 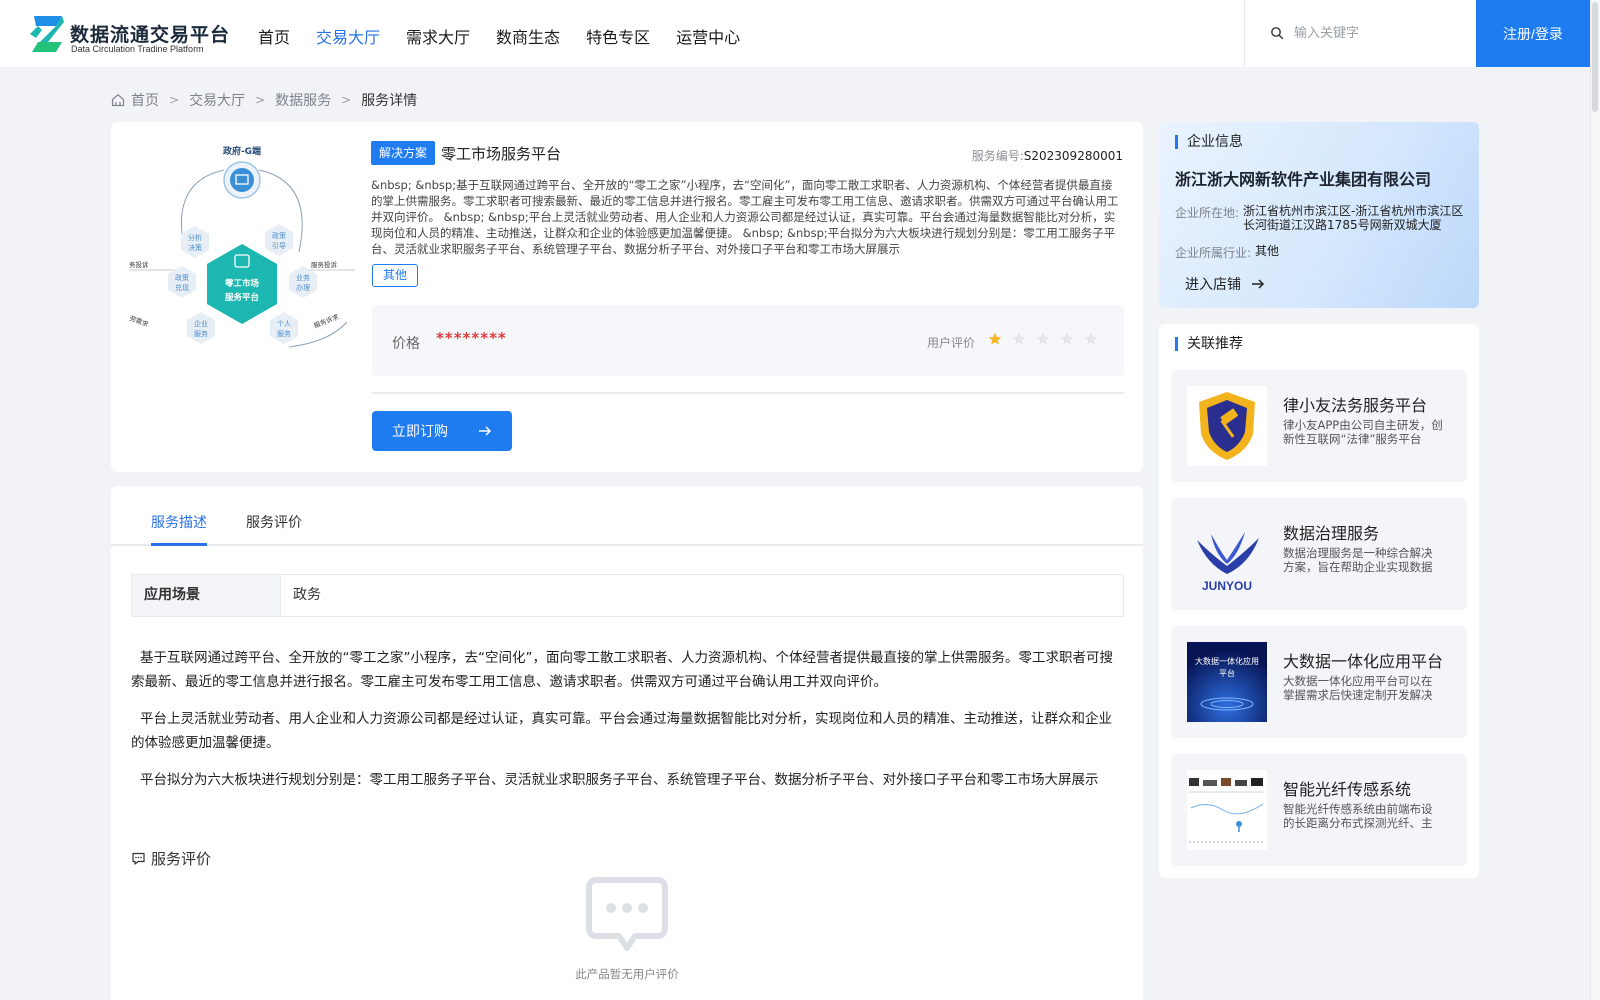 I want to click on diagram-center-line1: 零工市场, so click(x=242, y=283).